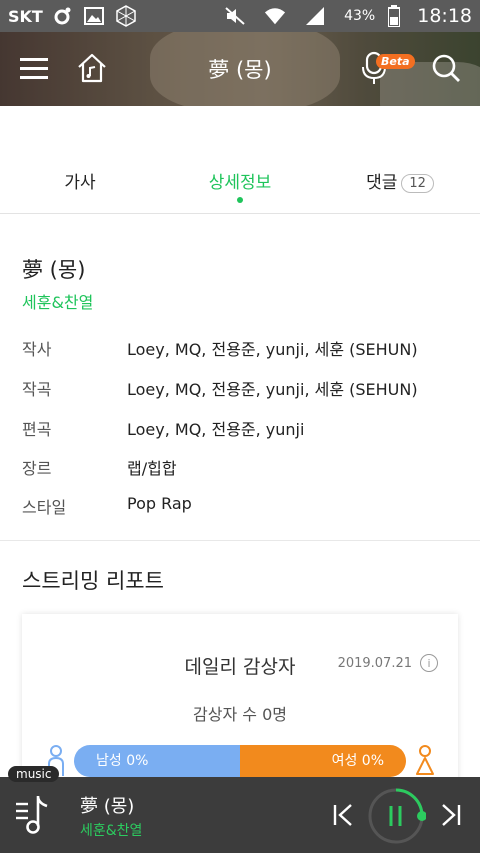 The height and width of the screenshot is (853, 480). What do you see at coordinates (216, 429) in the screenshot?
I see `info-value: Loey, MQ, 전용준, yunji` at bounding box center [216, 429].